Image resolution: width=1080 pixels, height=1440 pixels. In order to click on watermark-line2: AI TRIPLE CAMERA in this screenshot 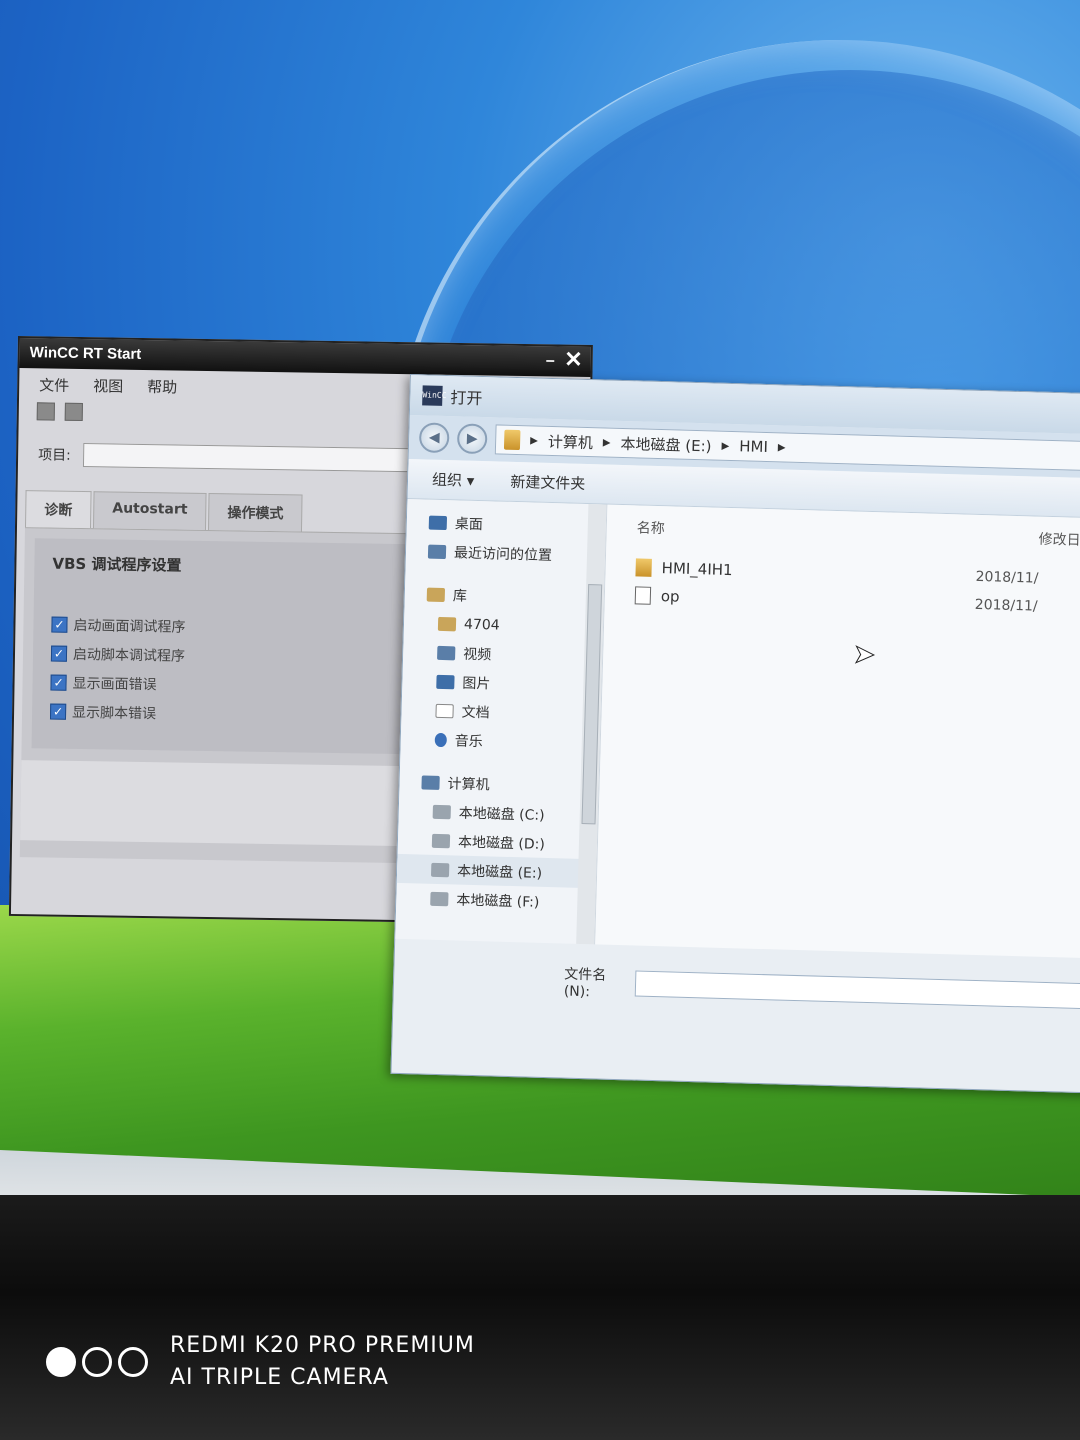, I will do `click(279, 1377)`.